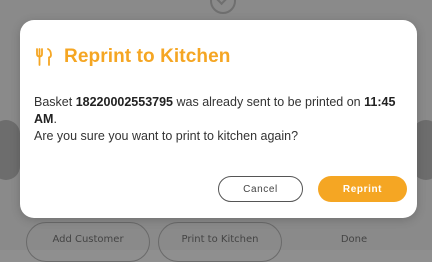  Describe the element at coordinates (124, 102) in the screenshot. I see `basket-number: 18220002553795` at that location.